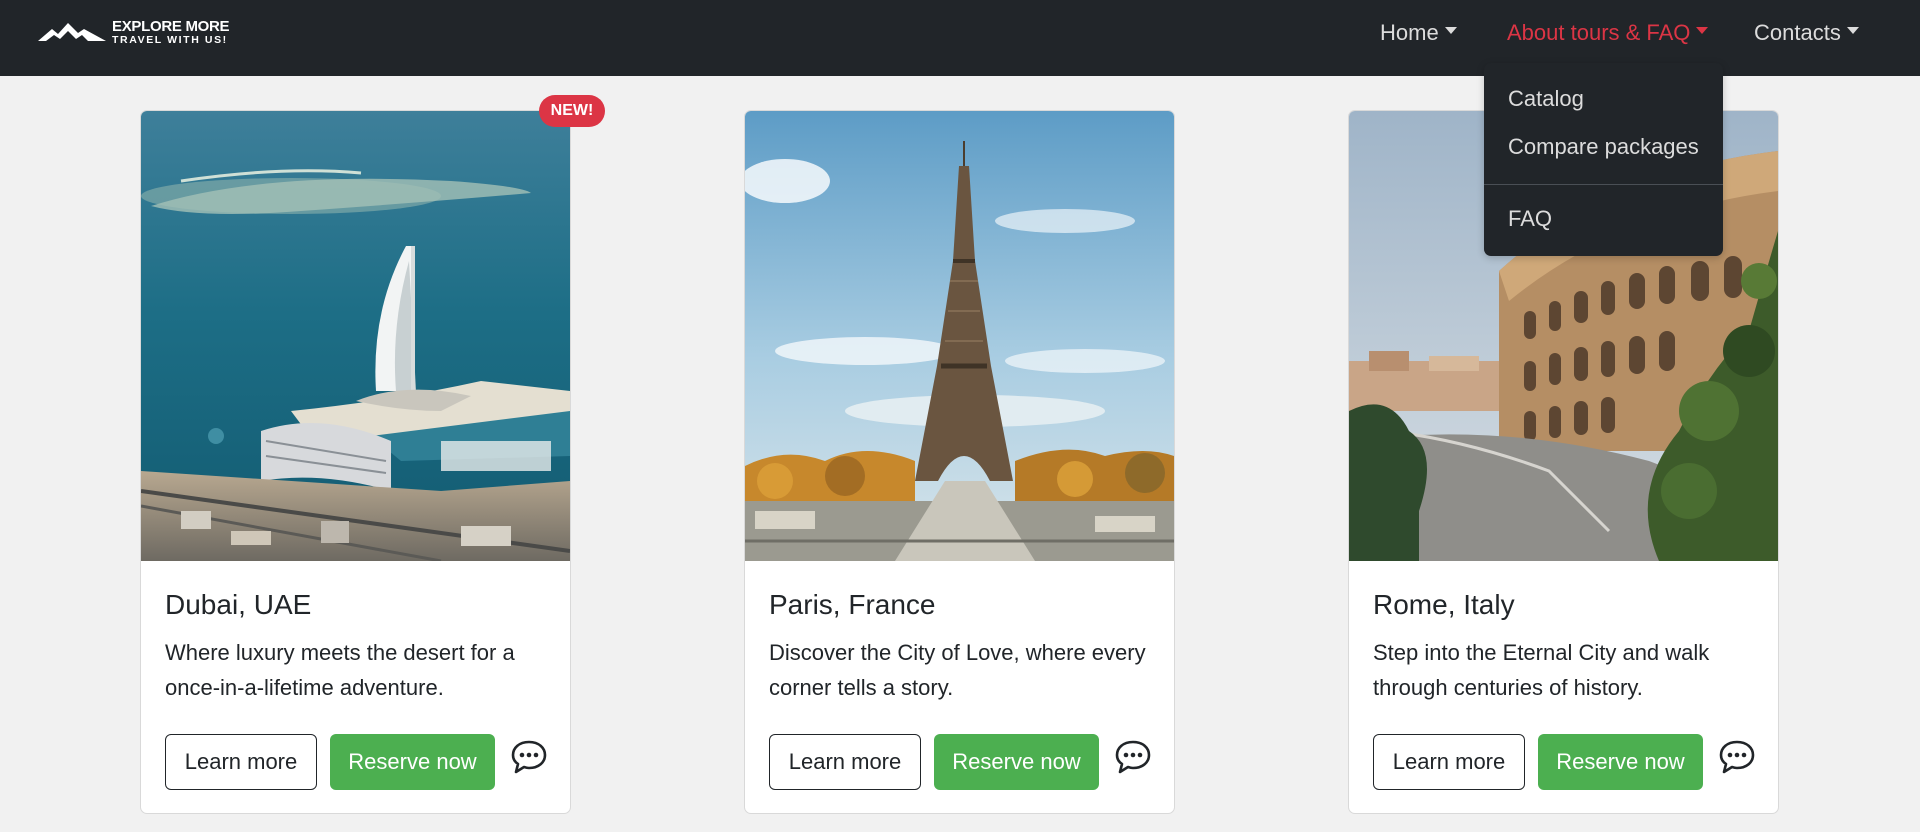 The image size is (1920, 832). I want to click on paris-eiffel-tower-photo, so click(959, 336).